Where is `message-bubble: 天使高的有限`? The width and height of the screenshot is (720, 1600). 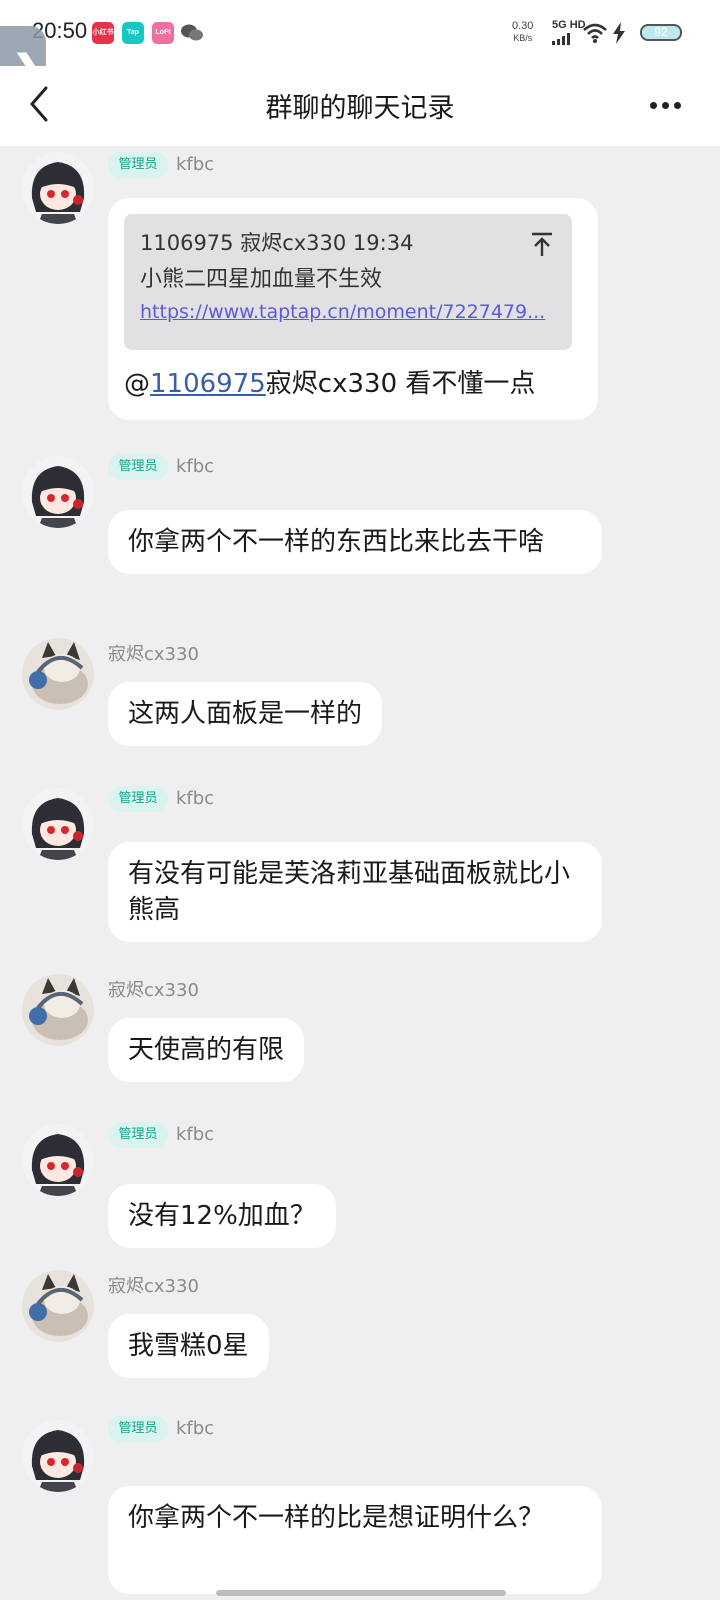
message-bubble: 天使高的有限 is located at coordinates (206, 1050).